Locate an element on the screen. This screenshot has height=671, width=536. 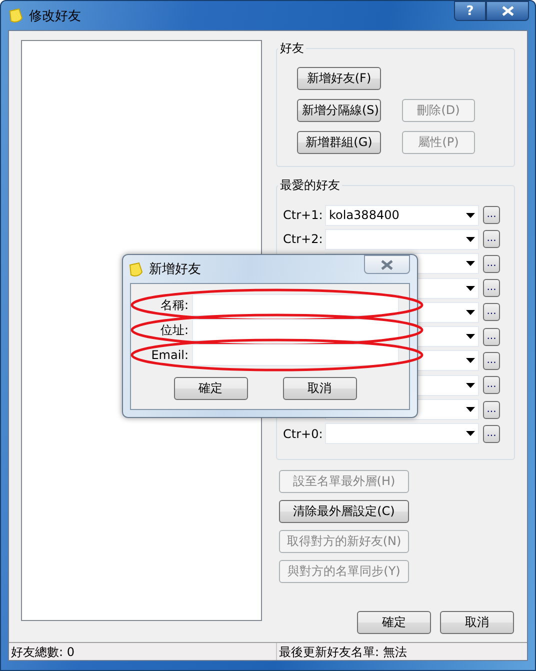
hotkey-label: Ctr+0: is located at coordinates (302, 433).